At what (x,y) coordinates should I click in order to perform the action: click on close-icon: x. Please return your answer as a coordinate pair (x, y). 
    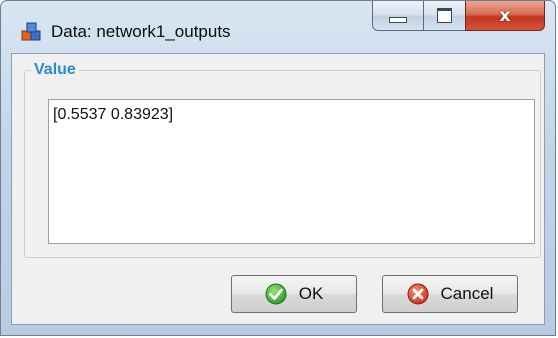
    Looking at the image, I should click on (505, 15).